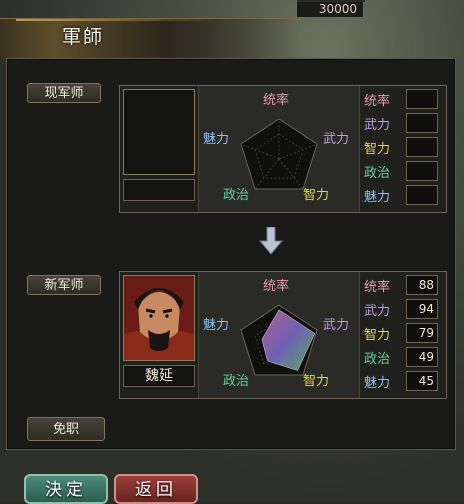 The width and height of the screenshot is (464, 504). What do you see at coordinates (422, 381) in the screenshot?
I see `stat-value: 45` at bounding box center [422, 381].